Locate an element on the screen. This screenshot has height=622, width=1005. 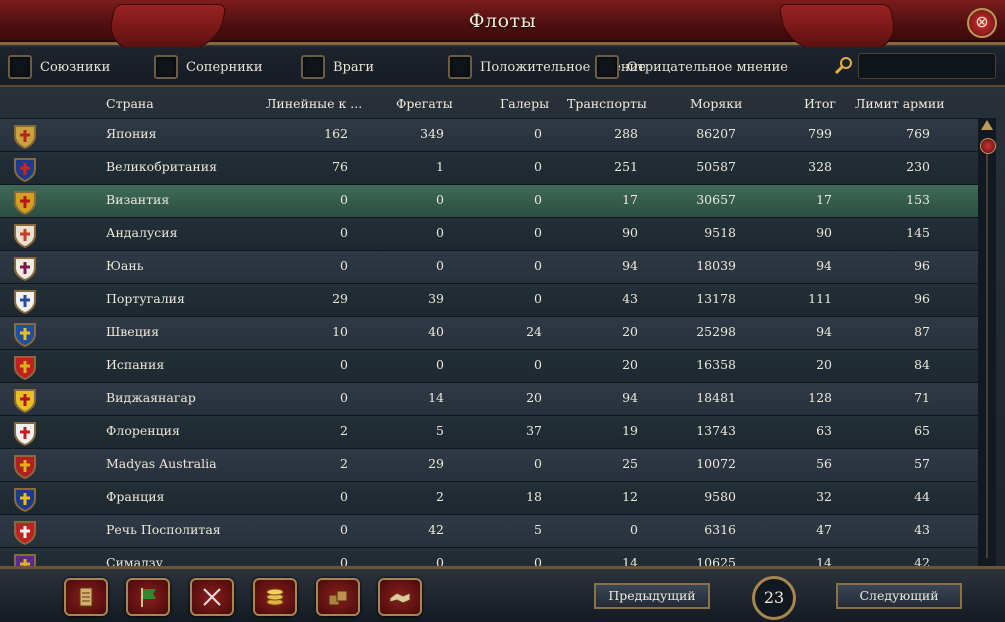
filter-enemies: Враги is located at coordinates (337, 67).